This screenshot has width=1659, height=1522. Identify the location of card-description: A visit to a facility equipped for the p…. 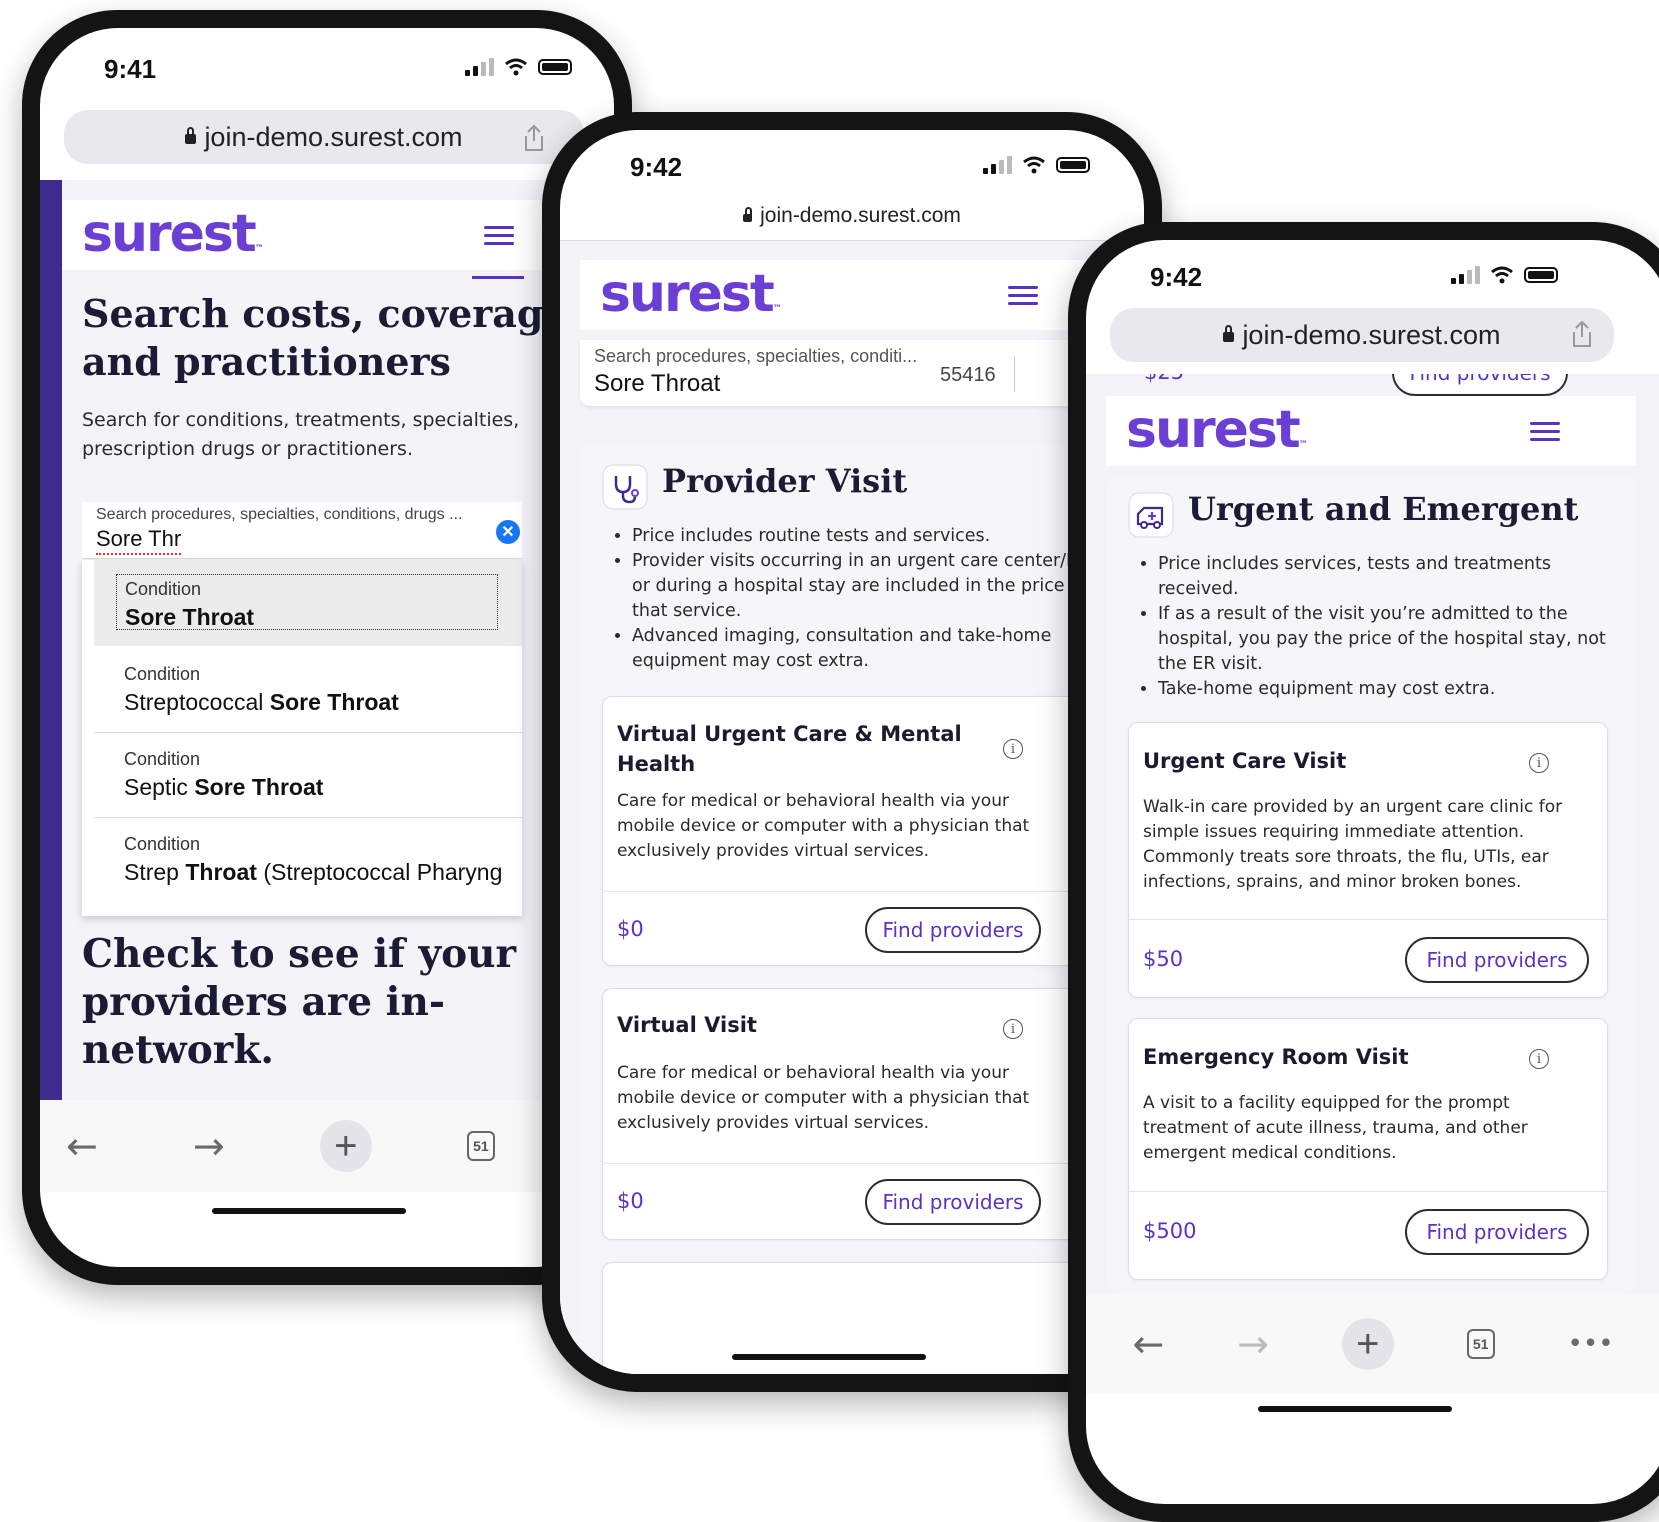
(1335, 1128).